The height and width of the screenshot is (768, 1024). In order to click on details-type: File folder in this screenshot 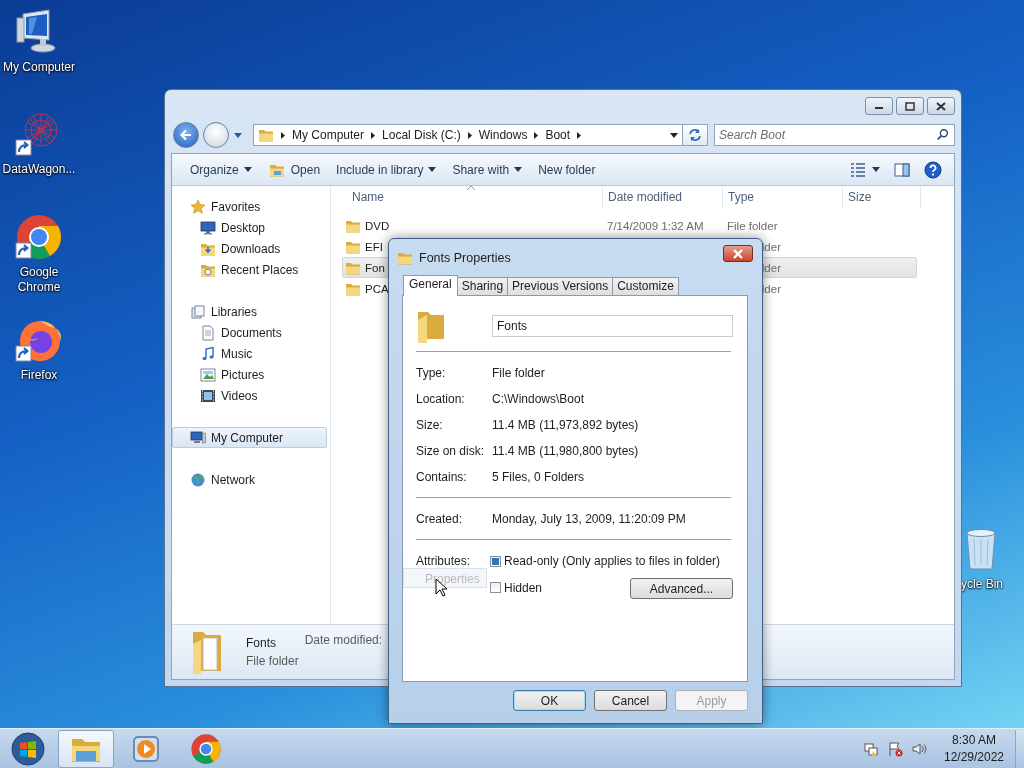, I will do `click(272, 661)`.